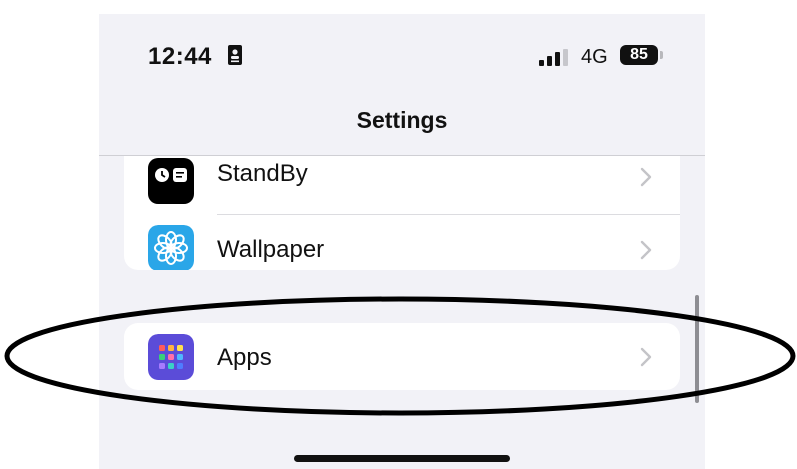 The image size is (797, 469). What do you see at coordinates (594, 57) in the screenshot?
I see `network-type: 4G` at bounding box center [594, 57].